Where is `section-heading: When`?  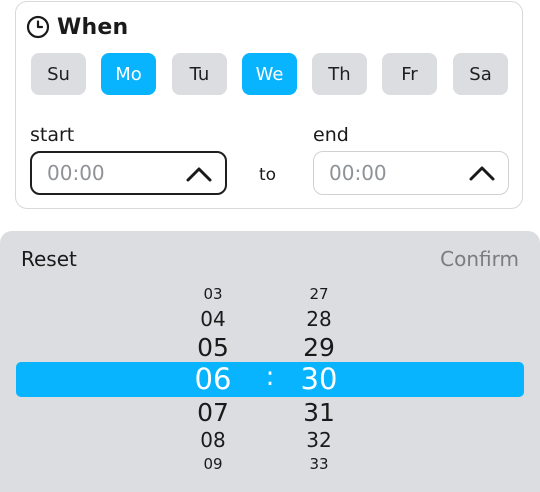
section-heading: When is located at coordinates (77, 27).